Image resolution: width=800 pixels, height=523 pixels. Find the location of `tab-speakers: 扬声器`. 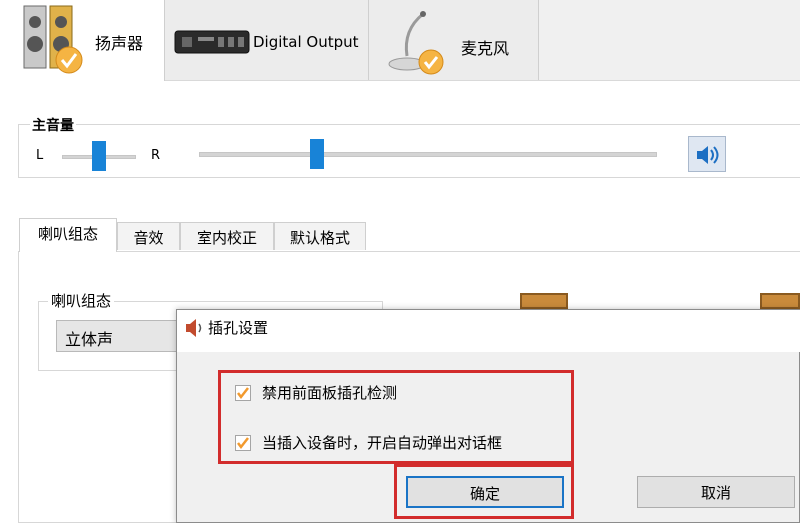

tab-speakers: 扬声器 is located at coordinates (82, 40).